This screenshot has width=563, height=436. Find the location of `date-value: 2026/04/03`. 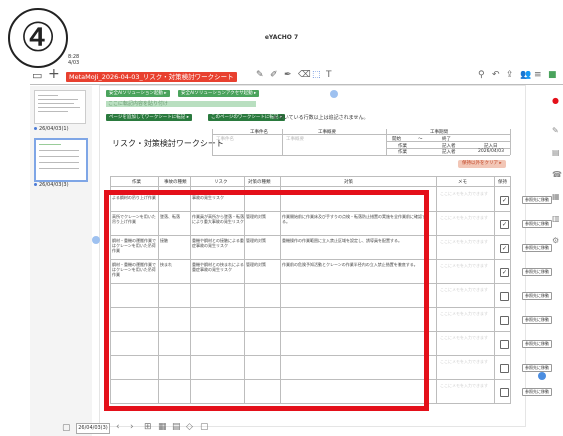

date-value: 2026/04/03 is located at coordinates (491, 151).